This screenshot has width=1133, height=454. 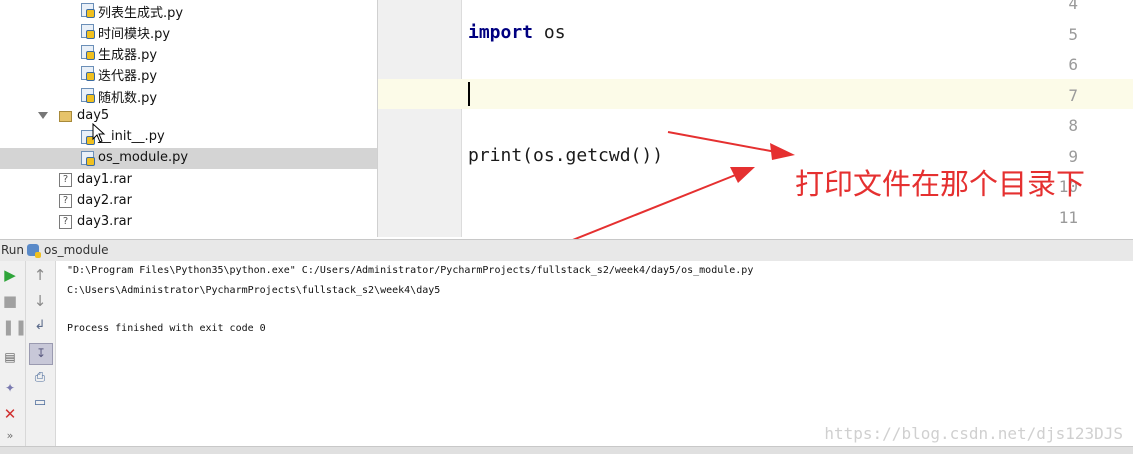 What do you see at coordinates (755, 94) in the screenshot?
I see `current-line-highlight` at bounding box center [755, 94].